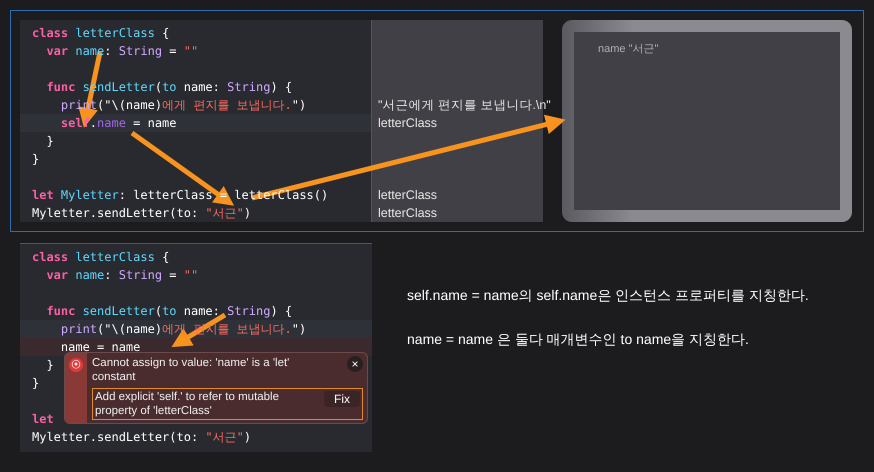 The width and height of the screenshot is (874, 472). What do you see at coordinates (342, 399) in the screenshot?
I see `fix-button: Fix` at bounding box center [342, 399].